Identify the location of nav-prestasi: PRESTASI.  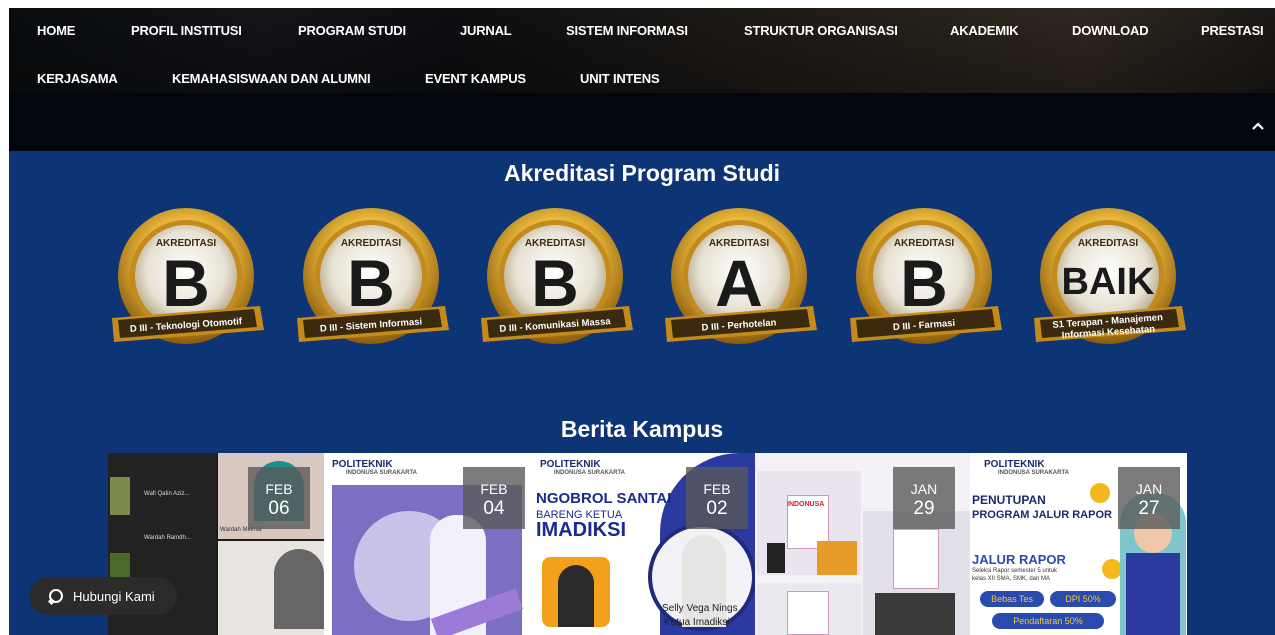
(1232, 30).